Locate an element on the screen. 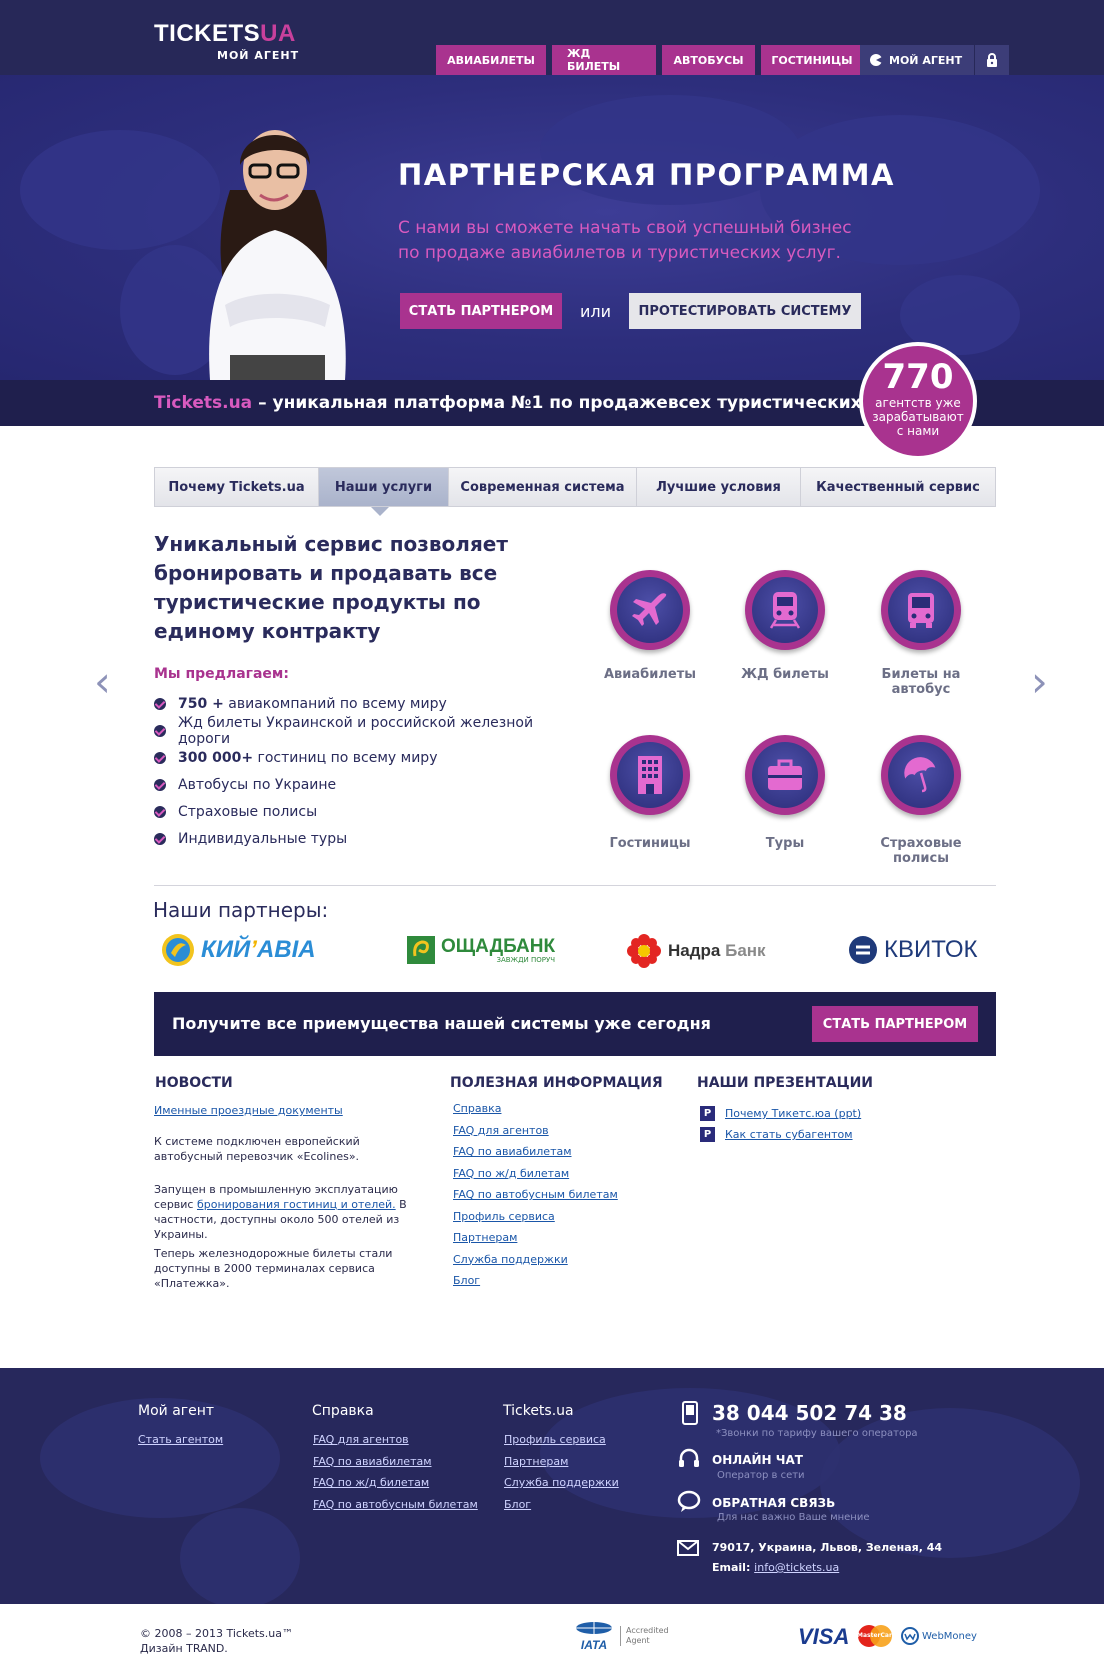  oschadbank-emblem-icon is located at coordinates (421, 950).